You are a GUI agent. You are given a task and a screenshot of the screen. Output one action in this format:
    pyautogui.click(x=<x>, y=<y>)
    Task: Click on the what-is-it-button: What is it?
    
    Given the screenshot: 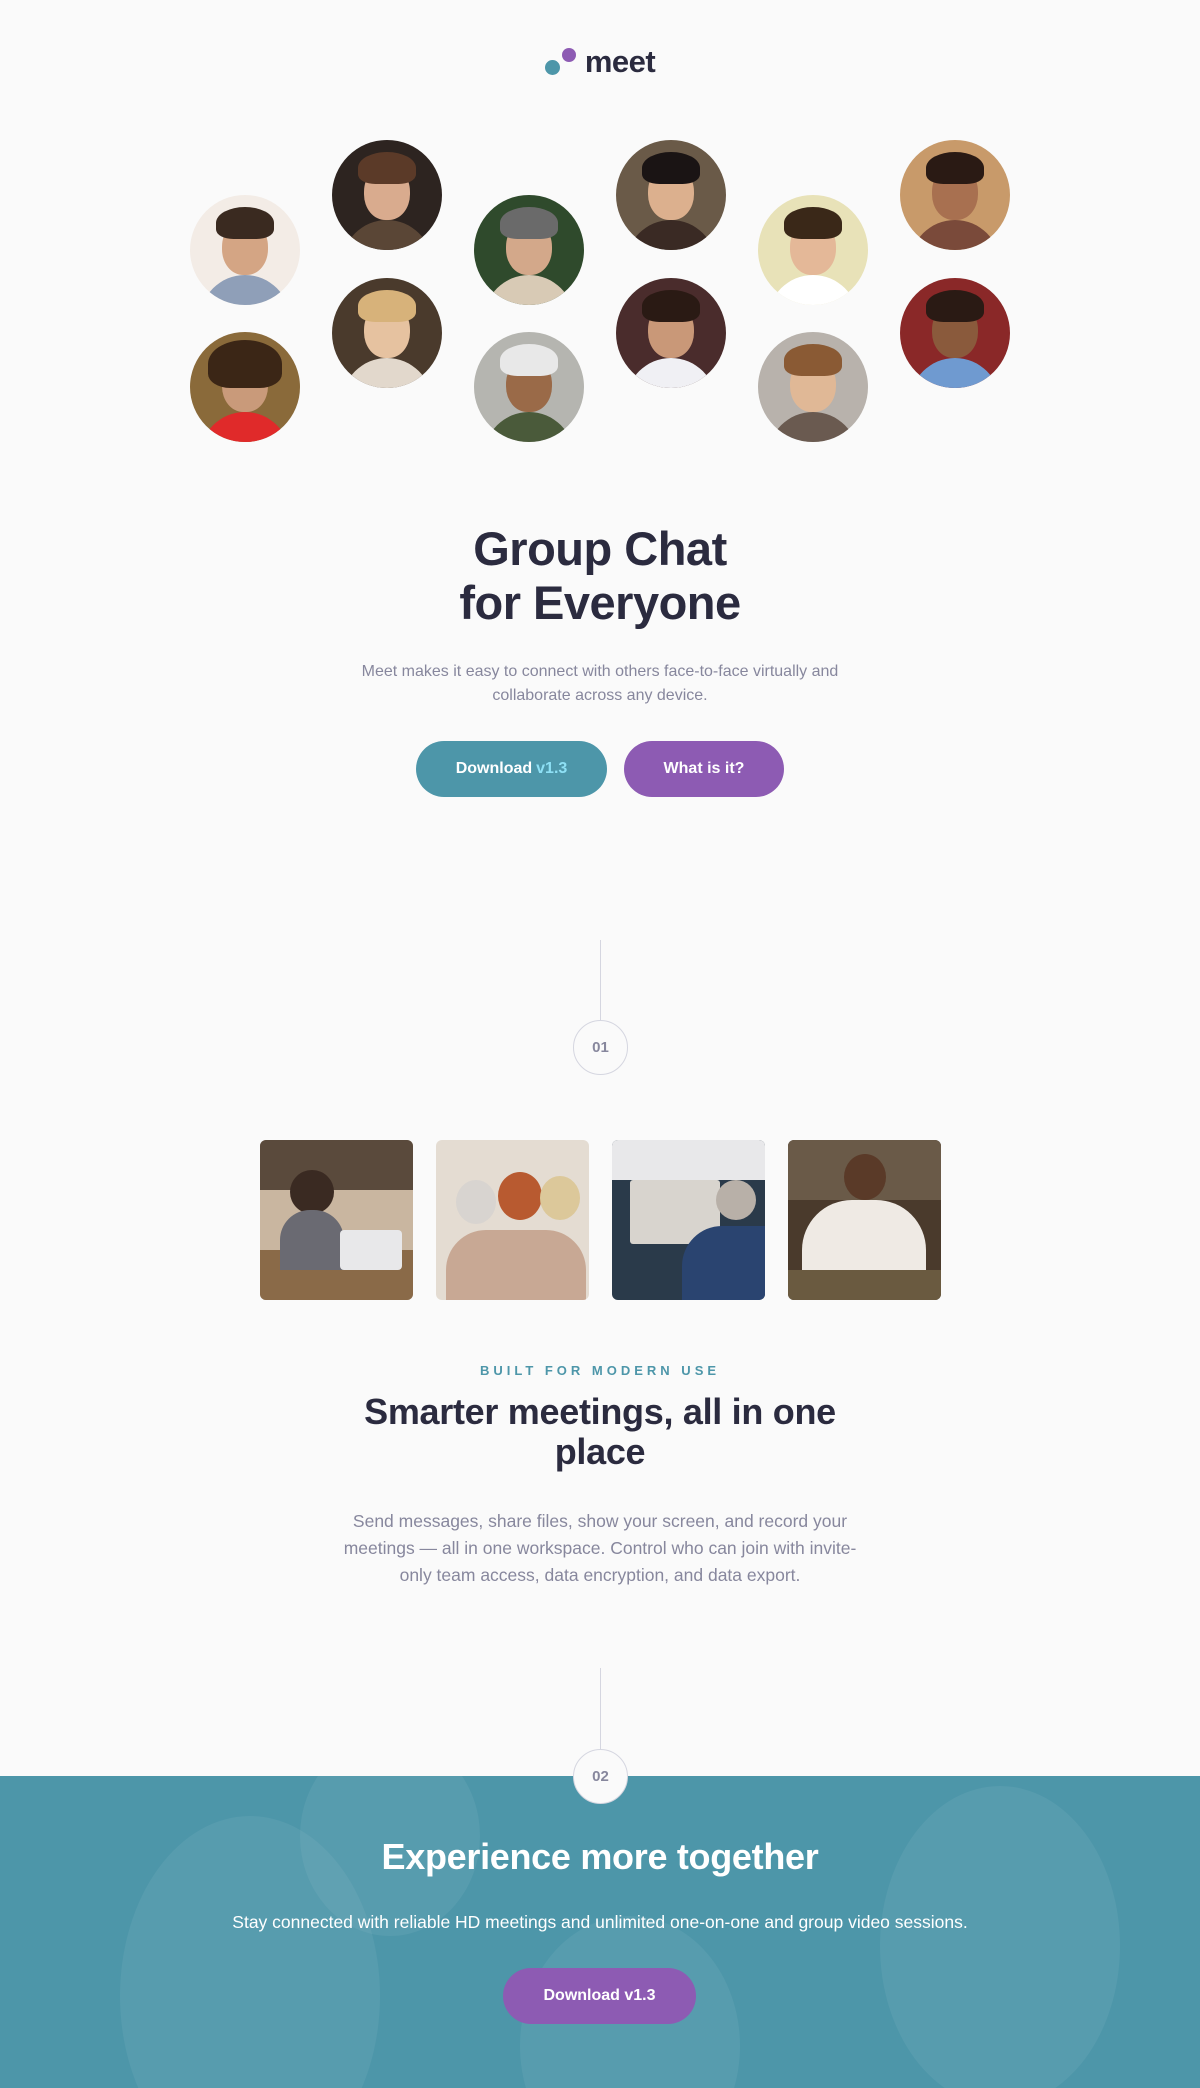 What is the action you would take?
    pyautogui.click(x=704, y=769)
    